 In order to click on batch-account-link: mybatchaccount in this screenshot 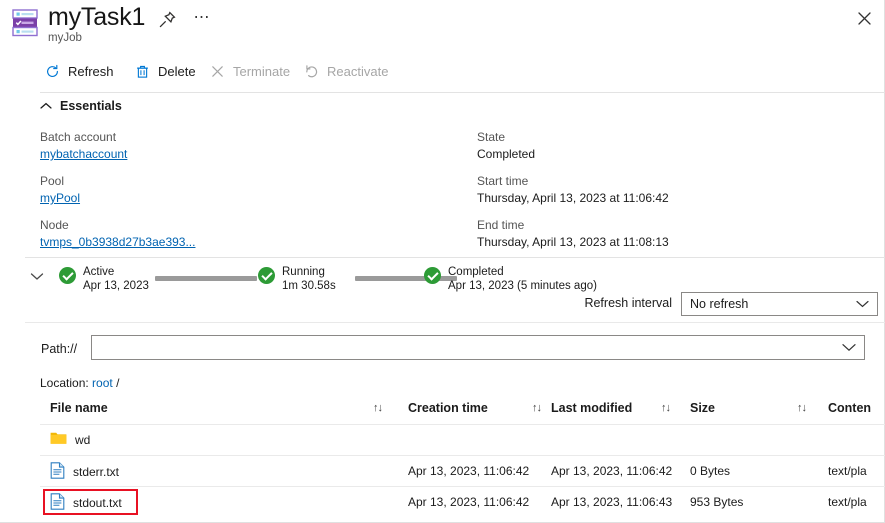, I will do `click(83, 154)`.